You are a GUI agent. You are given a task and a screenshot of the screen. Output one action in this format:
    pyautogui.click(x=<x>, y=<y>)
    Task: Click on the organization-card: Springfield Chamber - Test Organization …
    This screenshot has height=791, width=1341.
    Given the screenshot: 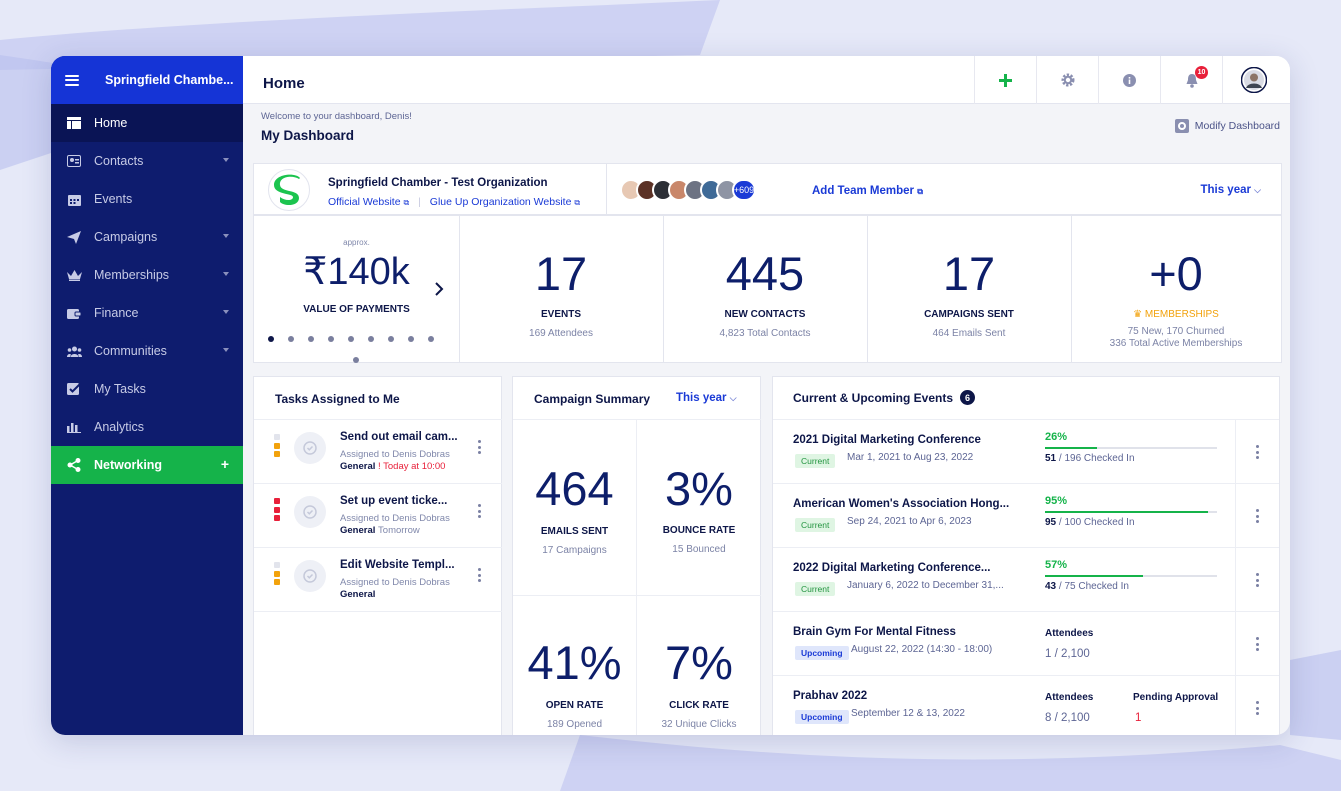 What is the action you would take?
    pyautogui.click(x=767, y=189)
    